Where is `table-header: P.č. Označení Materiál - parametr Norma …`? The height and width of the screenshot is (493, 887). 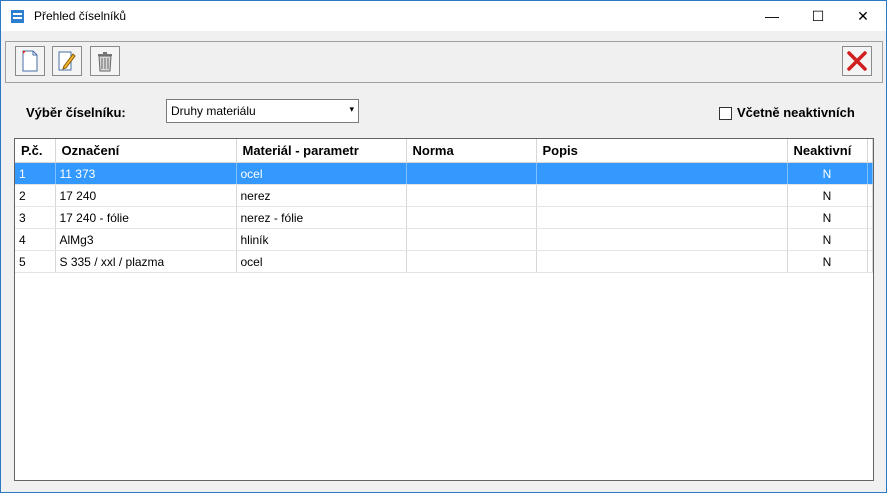
table-header: P.č. Označení Materiál - parametr Norma … is located at coordinates (444, 151).